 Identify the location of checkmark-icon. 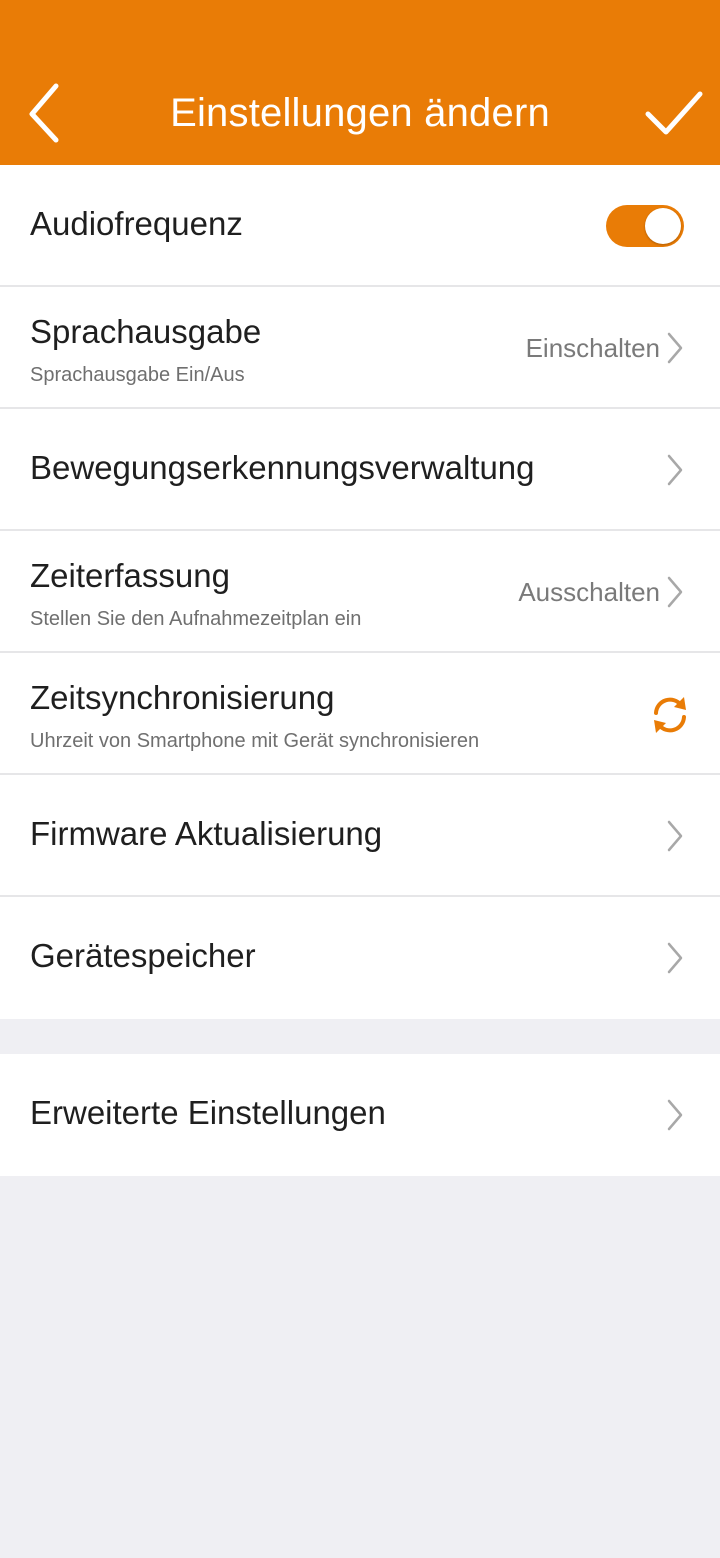
(674, 113).